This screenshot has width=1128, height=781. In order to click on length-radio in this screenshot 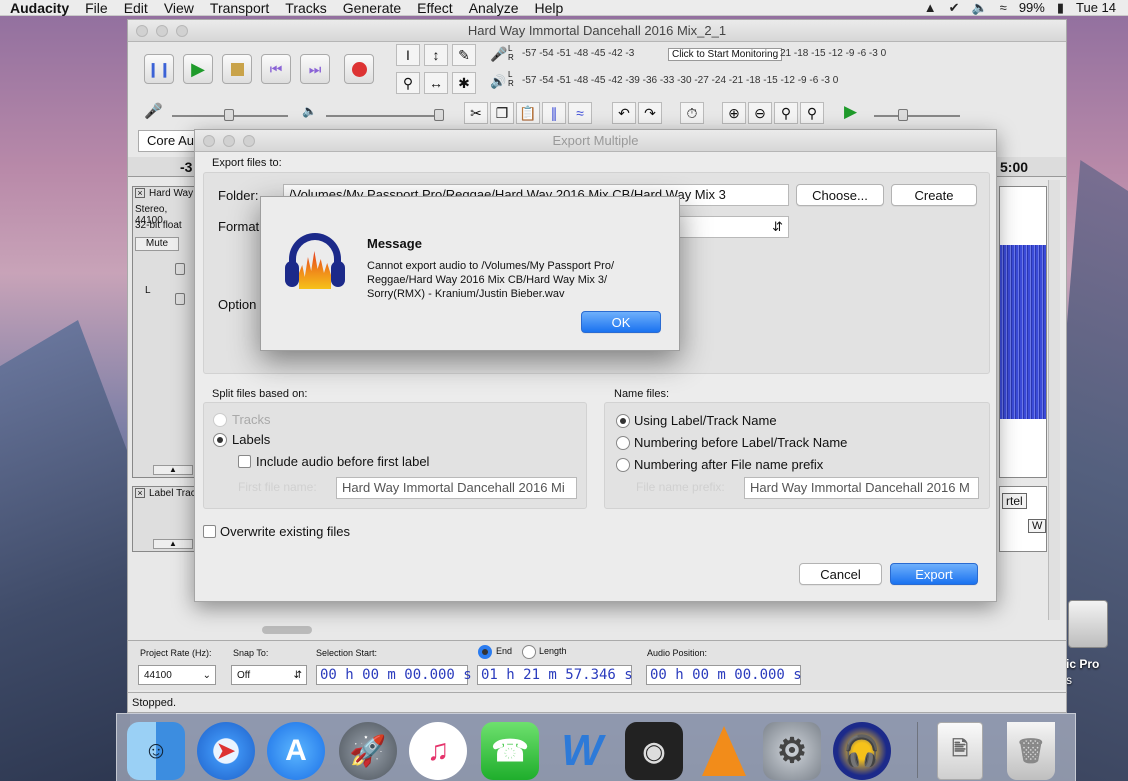, I will do `click(529, 652)`.